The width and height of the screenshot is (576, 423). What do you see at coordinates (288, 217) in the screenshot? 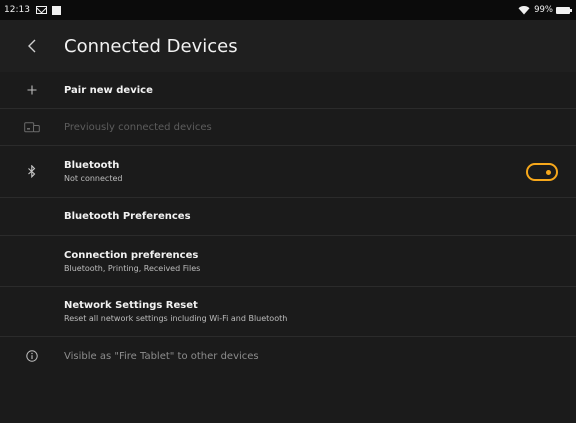
I see `bluetooth-preferences-item: Bluetooth Preferences` at bounding box center [288, 217].